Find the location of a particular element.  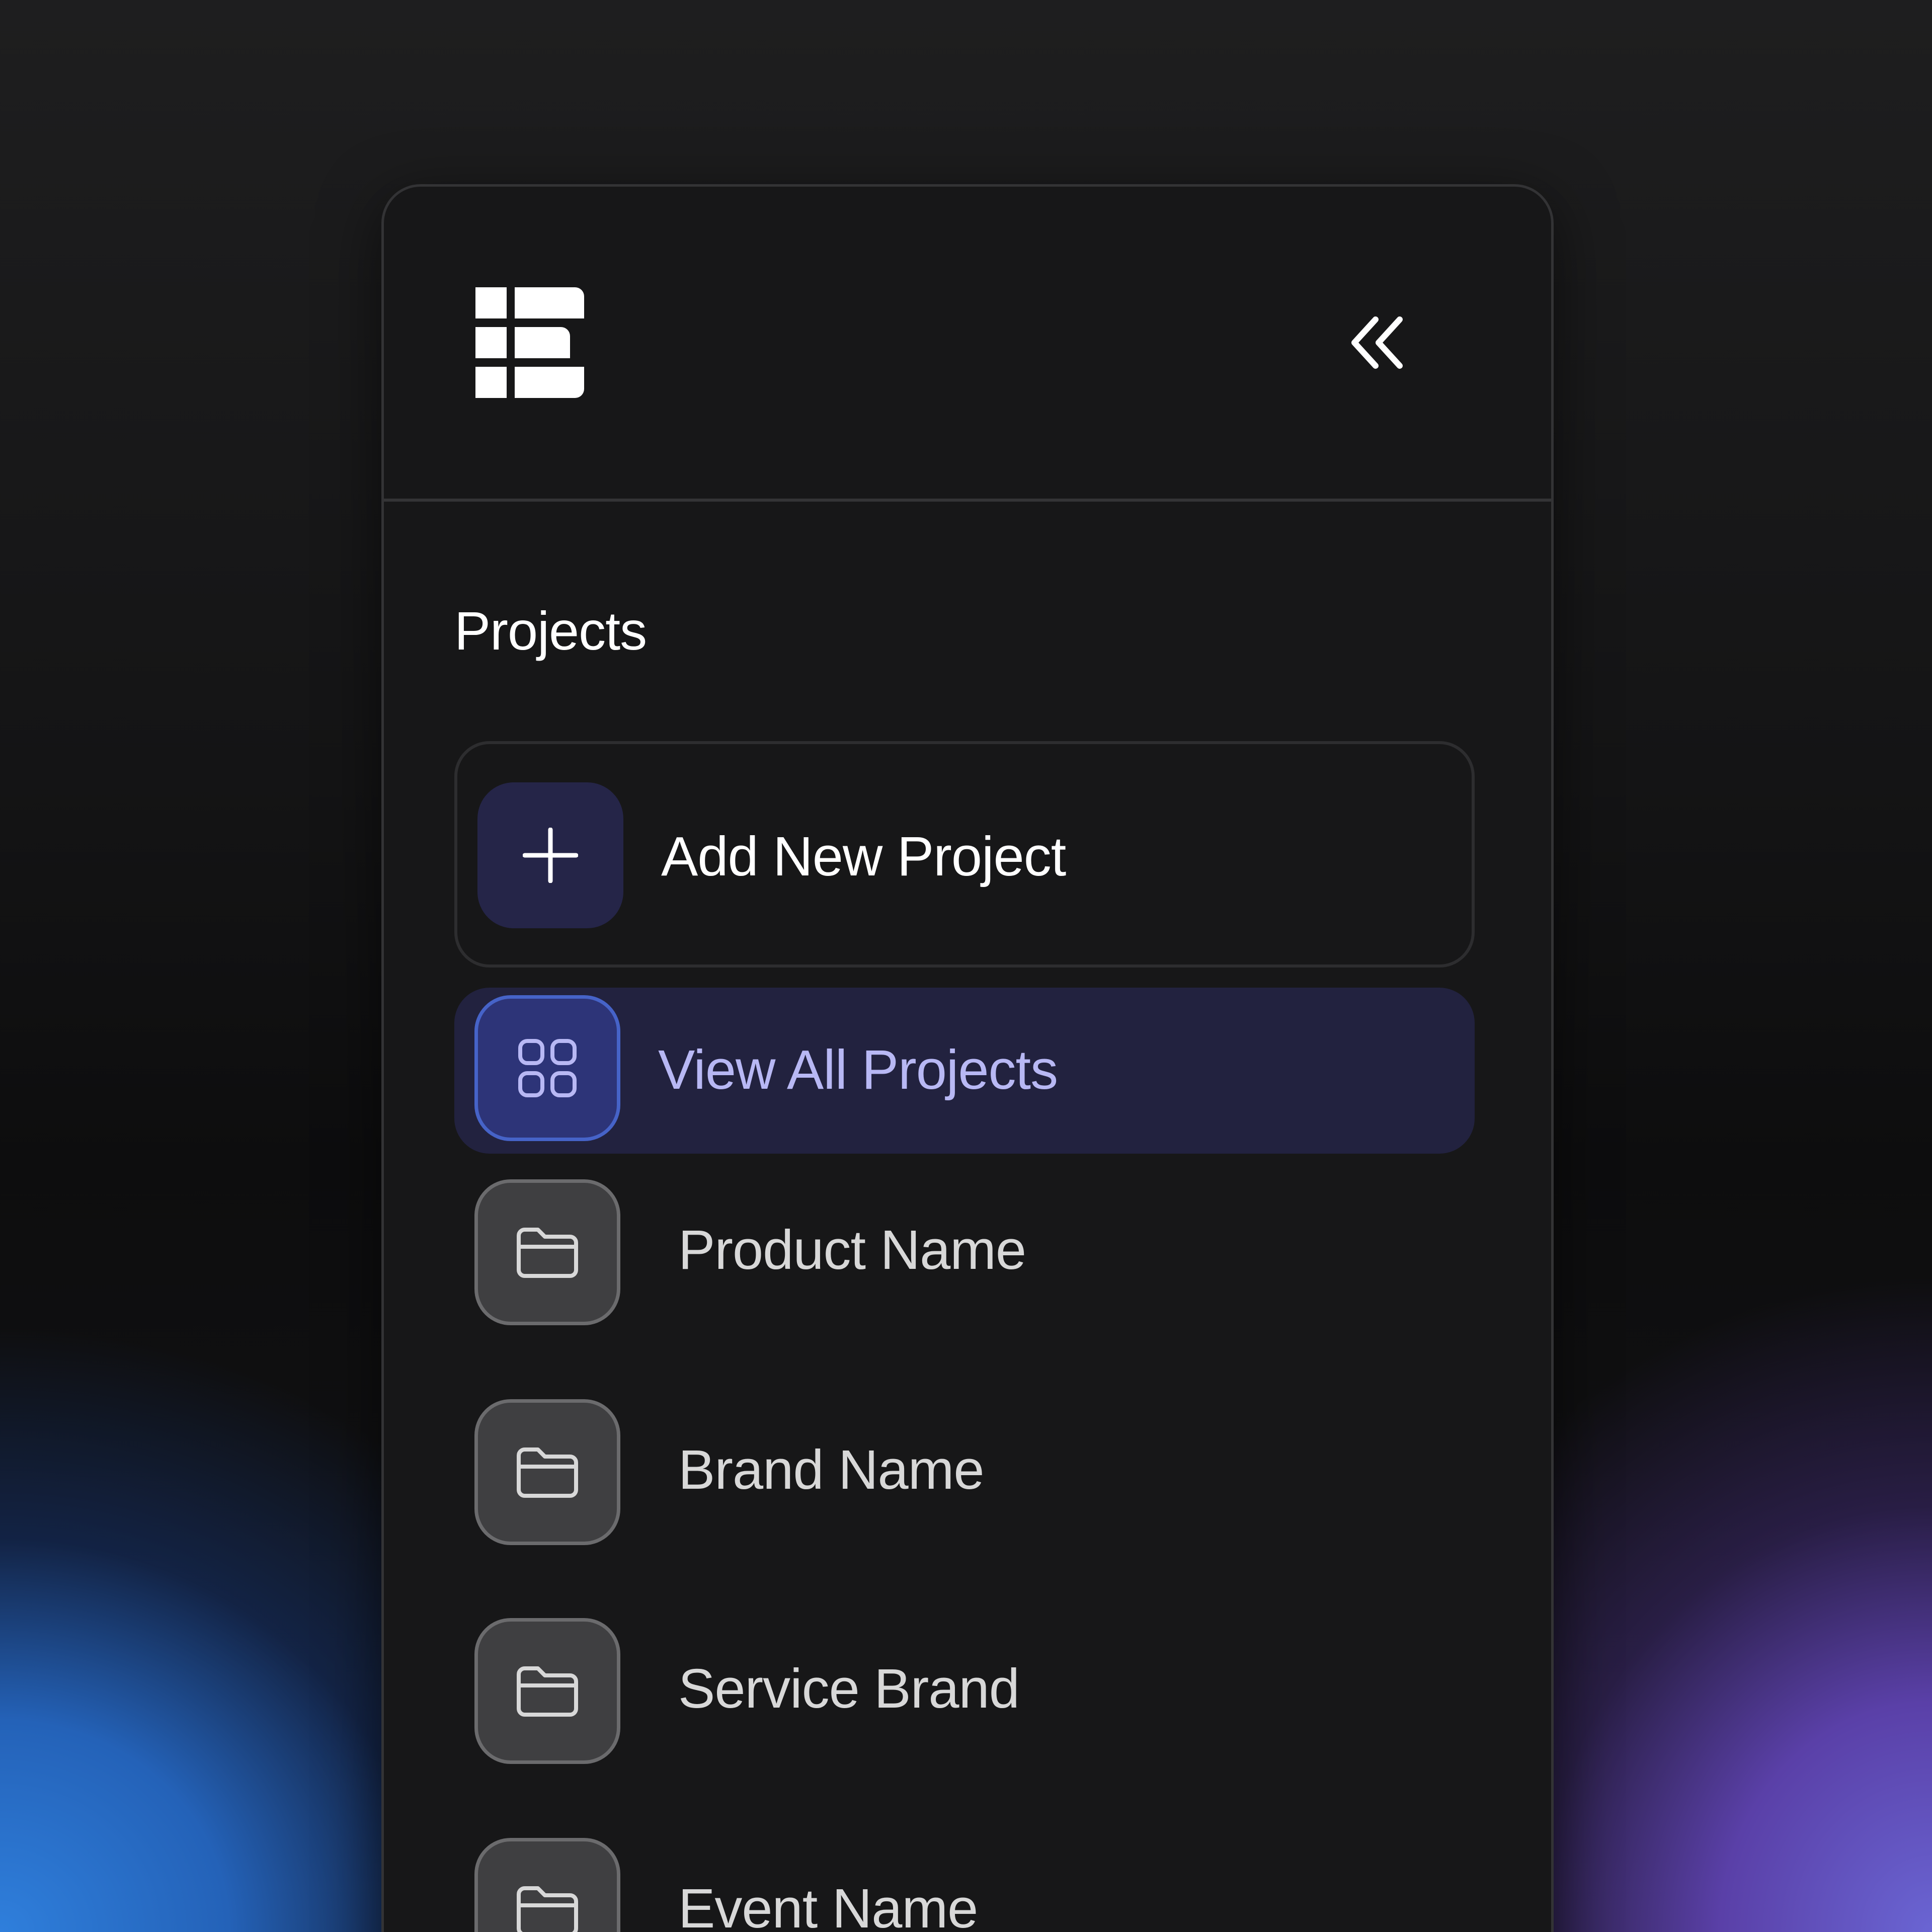

sidebar-item-event-name: Event Name is located at coordinates (964, 1883).